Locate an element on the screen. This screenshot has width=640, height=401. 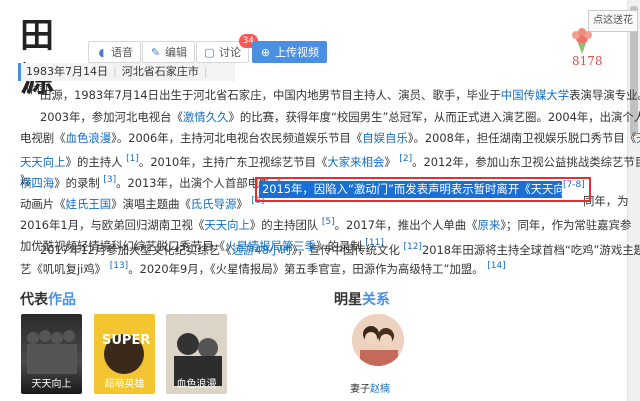
text: 》的主持人 is located at coordinates (94, 161).